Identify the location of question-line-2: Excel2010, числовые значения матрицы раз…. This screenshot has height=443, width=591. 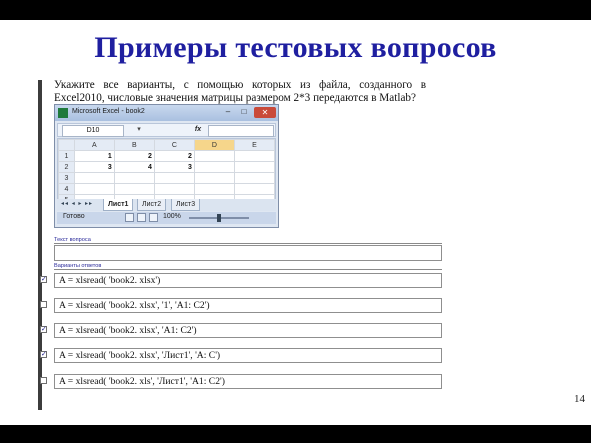
(235, 98).